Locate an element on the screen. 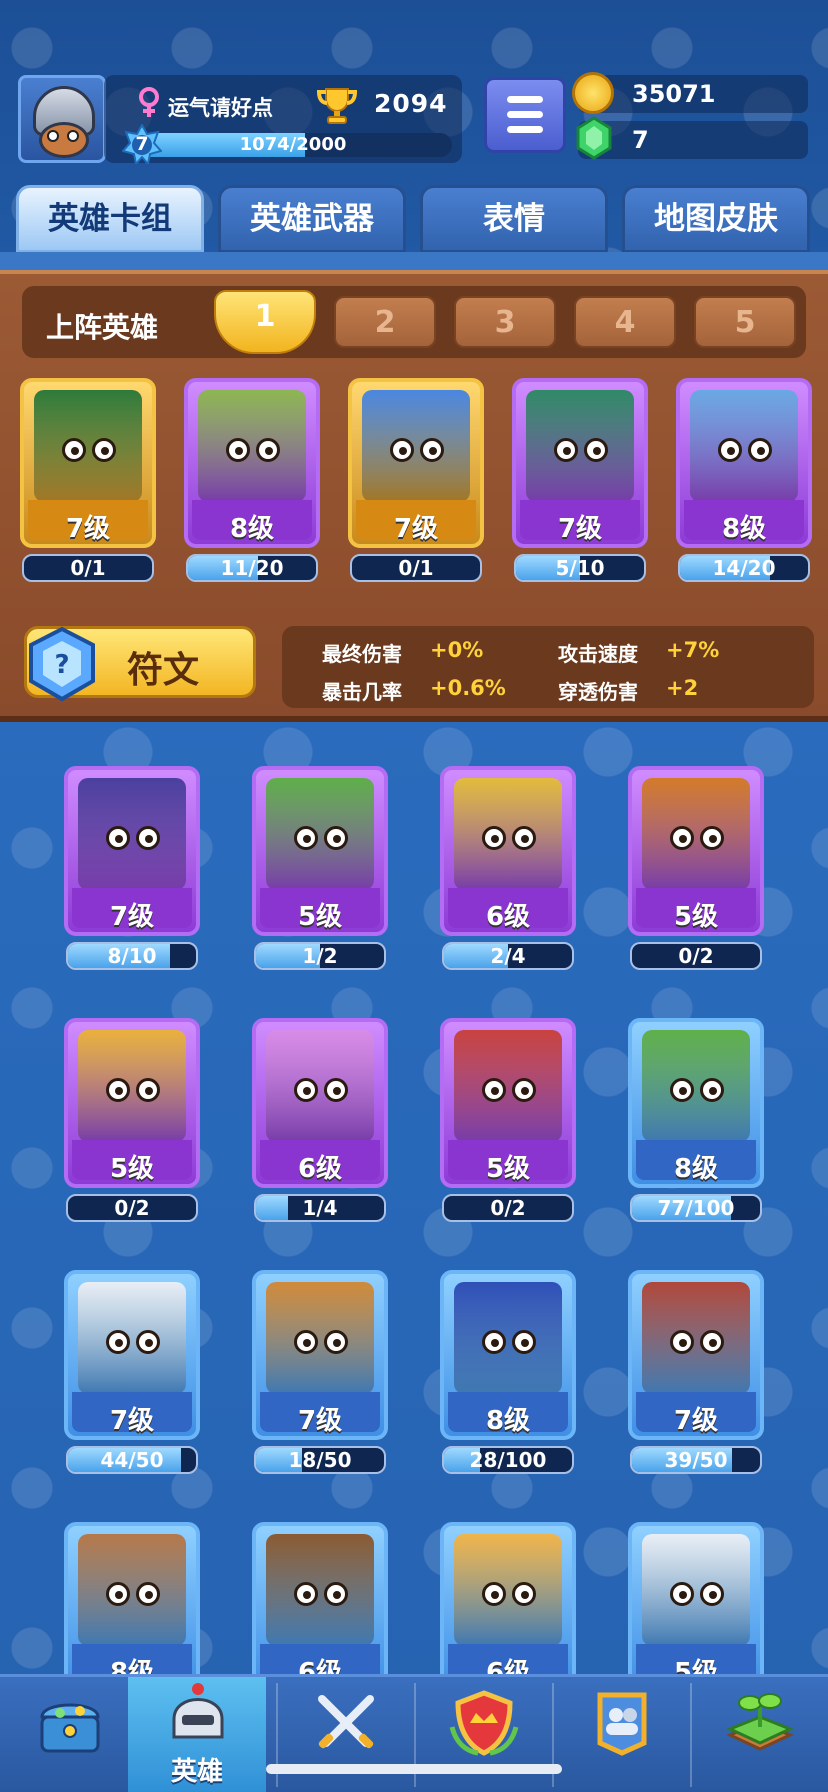 The height and width of the screenshot is (1792, 828). rune-button: ? 符文 is located at coordinates (140, 664).